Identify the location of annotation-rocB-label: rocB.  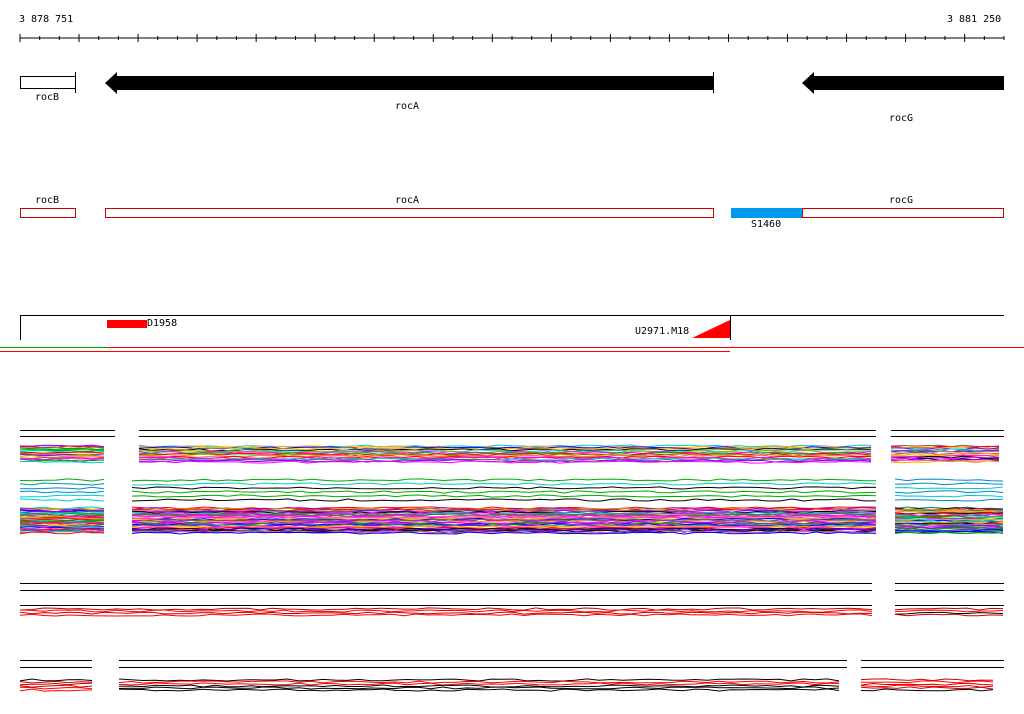
(47, 200).